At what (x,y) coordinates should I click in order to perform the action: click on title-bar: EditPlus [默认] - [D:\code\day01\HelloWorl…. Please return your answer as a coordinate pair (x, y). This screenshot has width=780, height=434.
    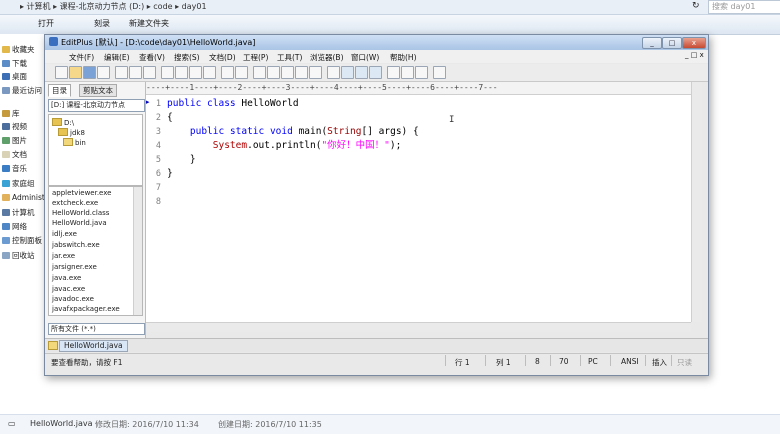
    Looking at the image, I should click on (376, 42).